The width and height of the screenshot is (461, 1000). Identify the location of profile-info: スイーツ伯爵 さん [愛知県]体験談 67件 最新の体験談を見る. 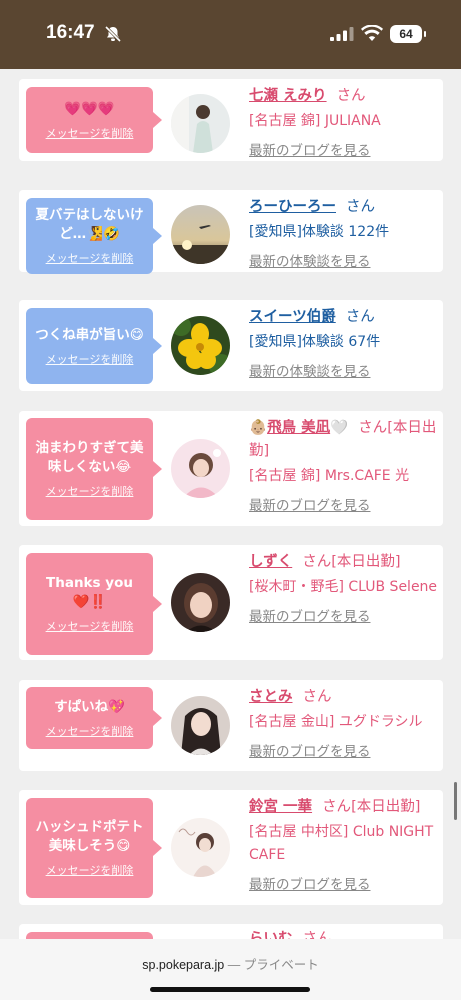
(344, 343).